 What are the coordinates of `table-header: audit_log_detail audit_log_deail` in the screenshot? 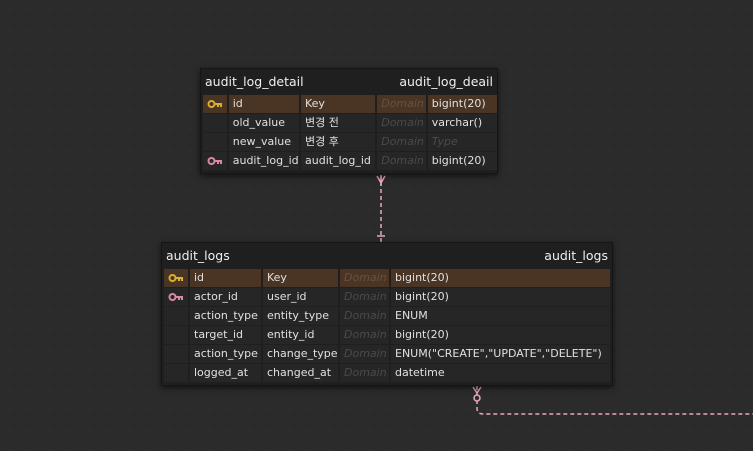 It's located at (349, 81).